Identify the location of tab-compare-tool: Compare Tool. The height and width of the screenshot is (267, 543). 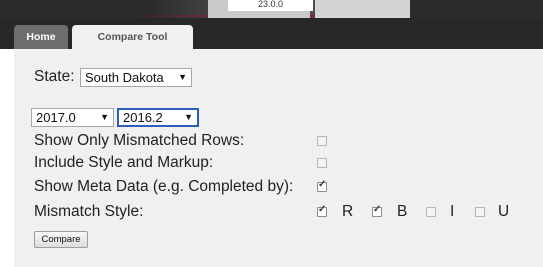
(132, 37).